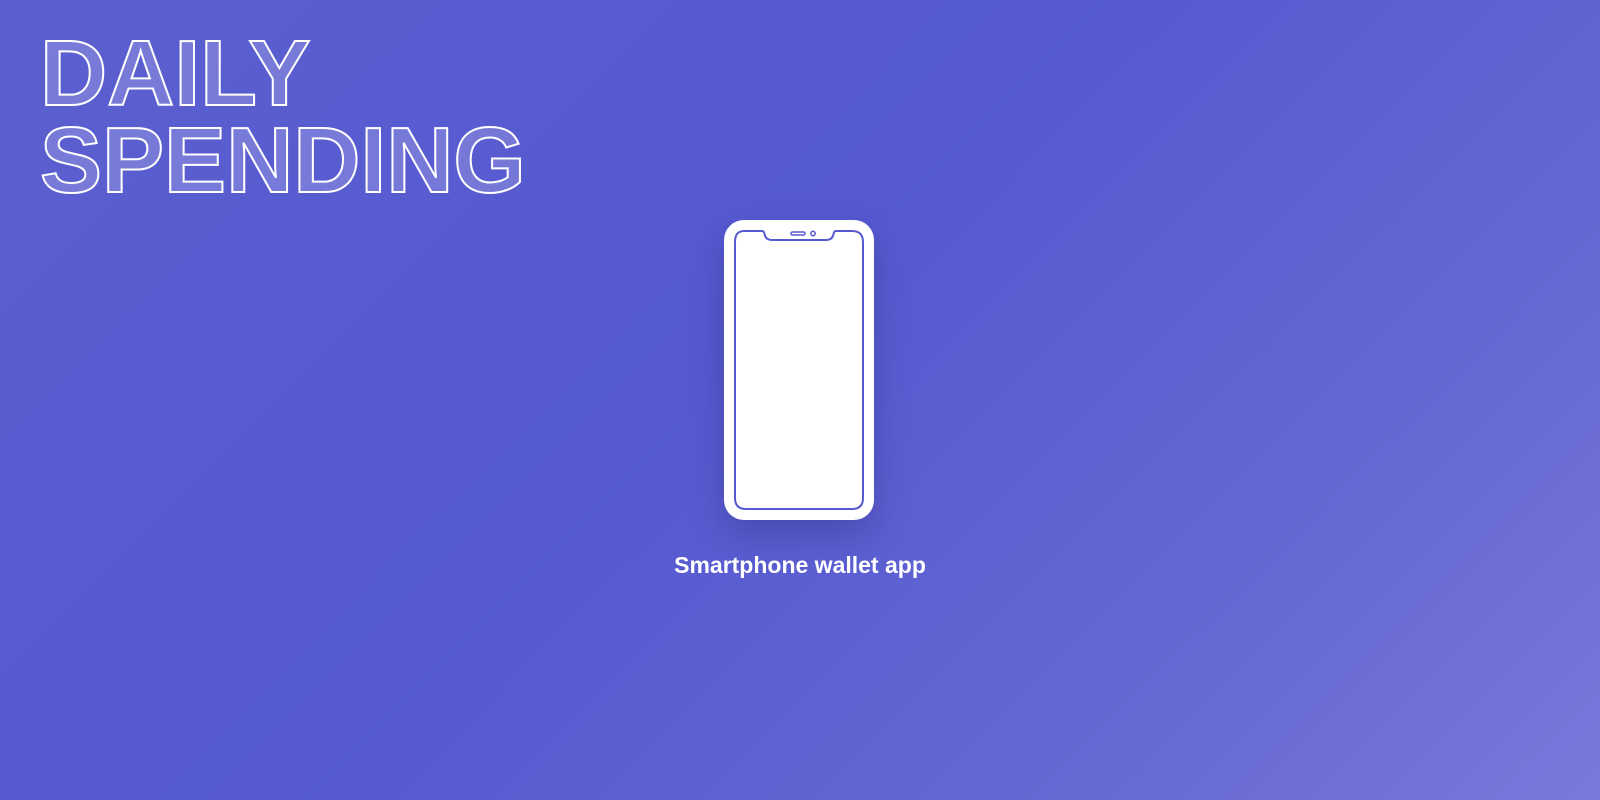 This screenshot has height=800, width=1600. I want to click on page-title: DAILY SPENDING, so click(283, 116).